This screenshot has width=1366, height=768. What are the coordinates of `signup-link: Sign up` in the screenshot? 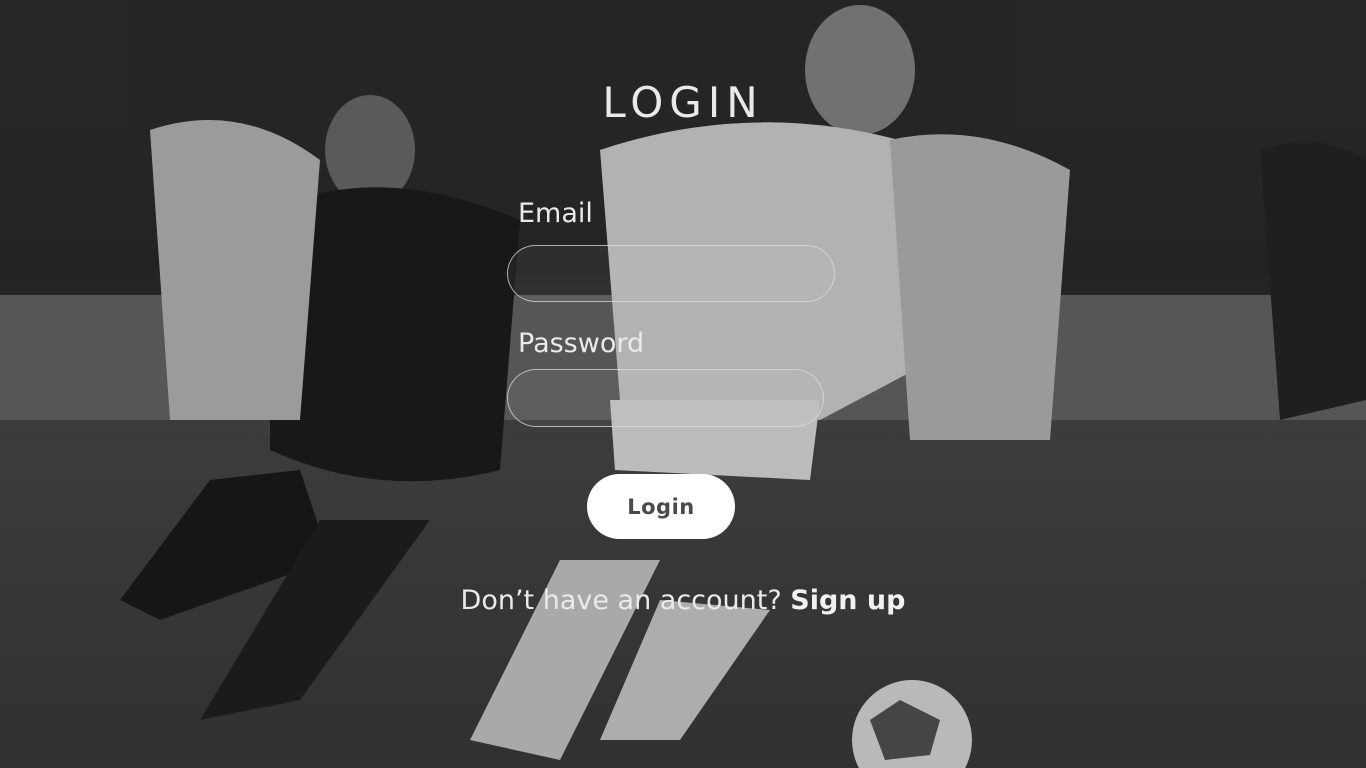 It's located at (847, 600).